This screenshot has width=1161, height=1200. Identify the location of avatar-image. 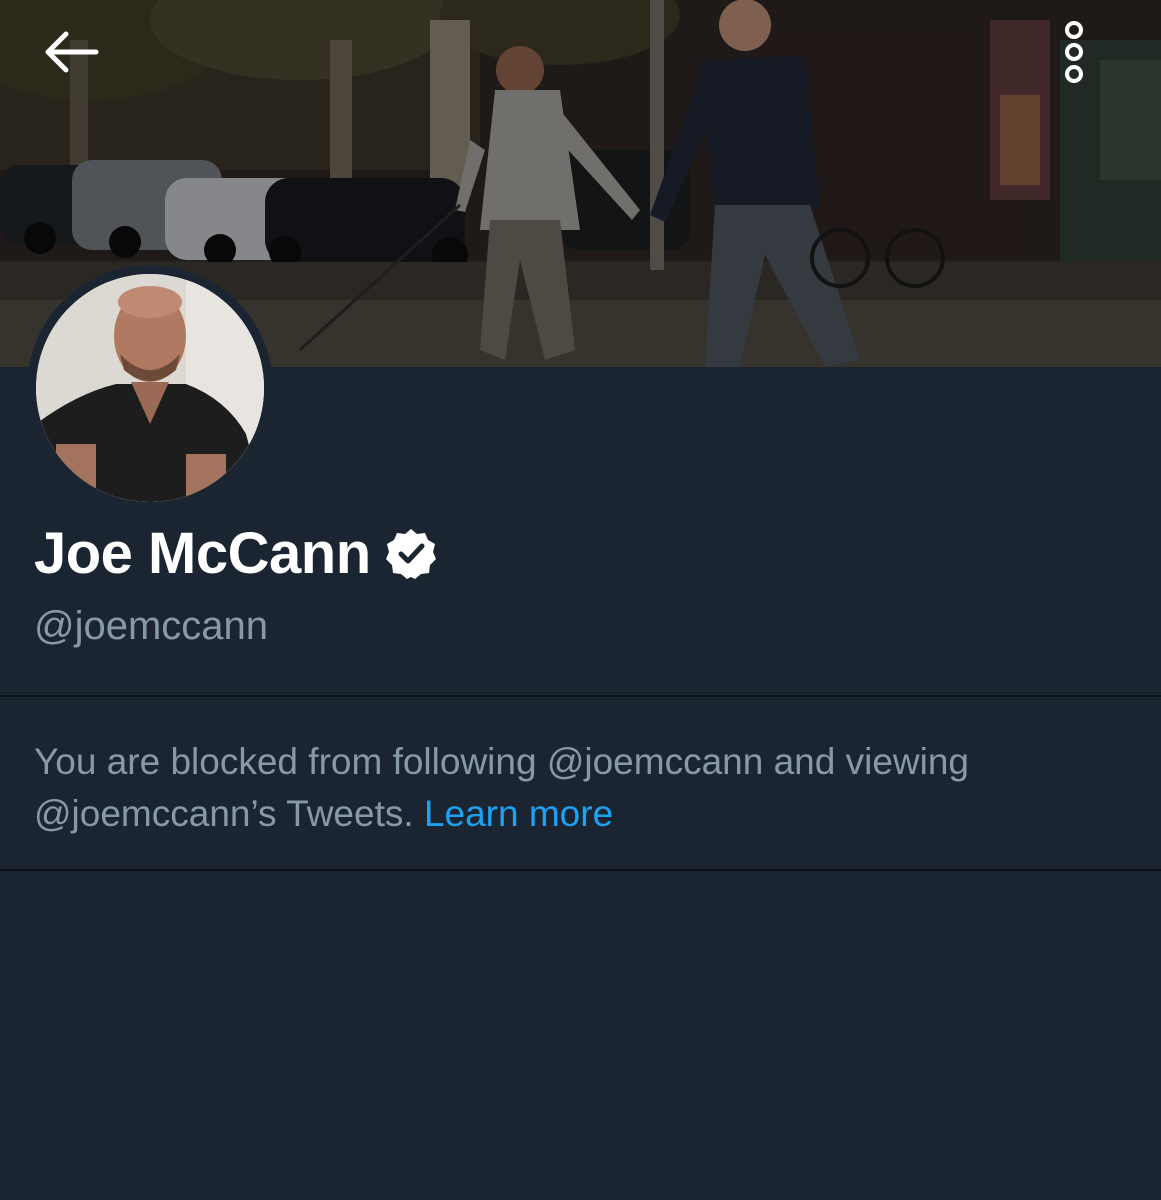
(150, 388).